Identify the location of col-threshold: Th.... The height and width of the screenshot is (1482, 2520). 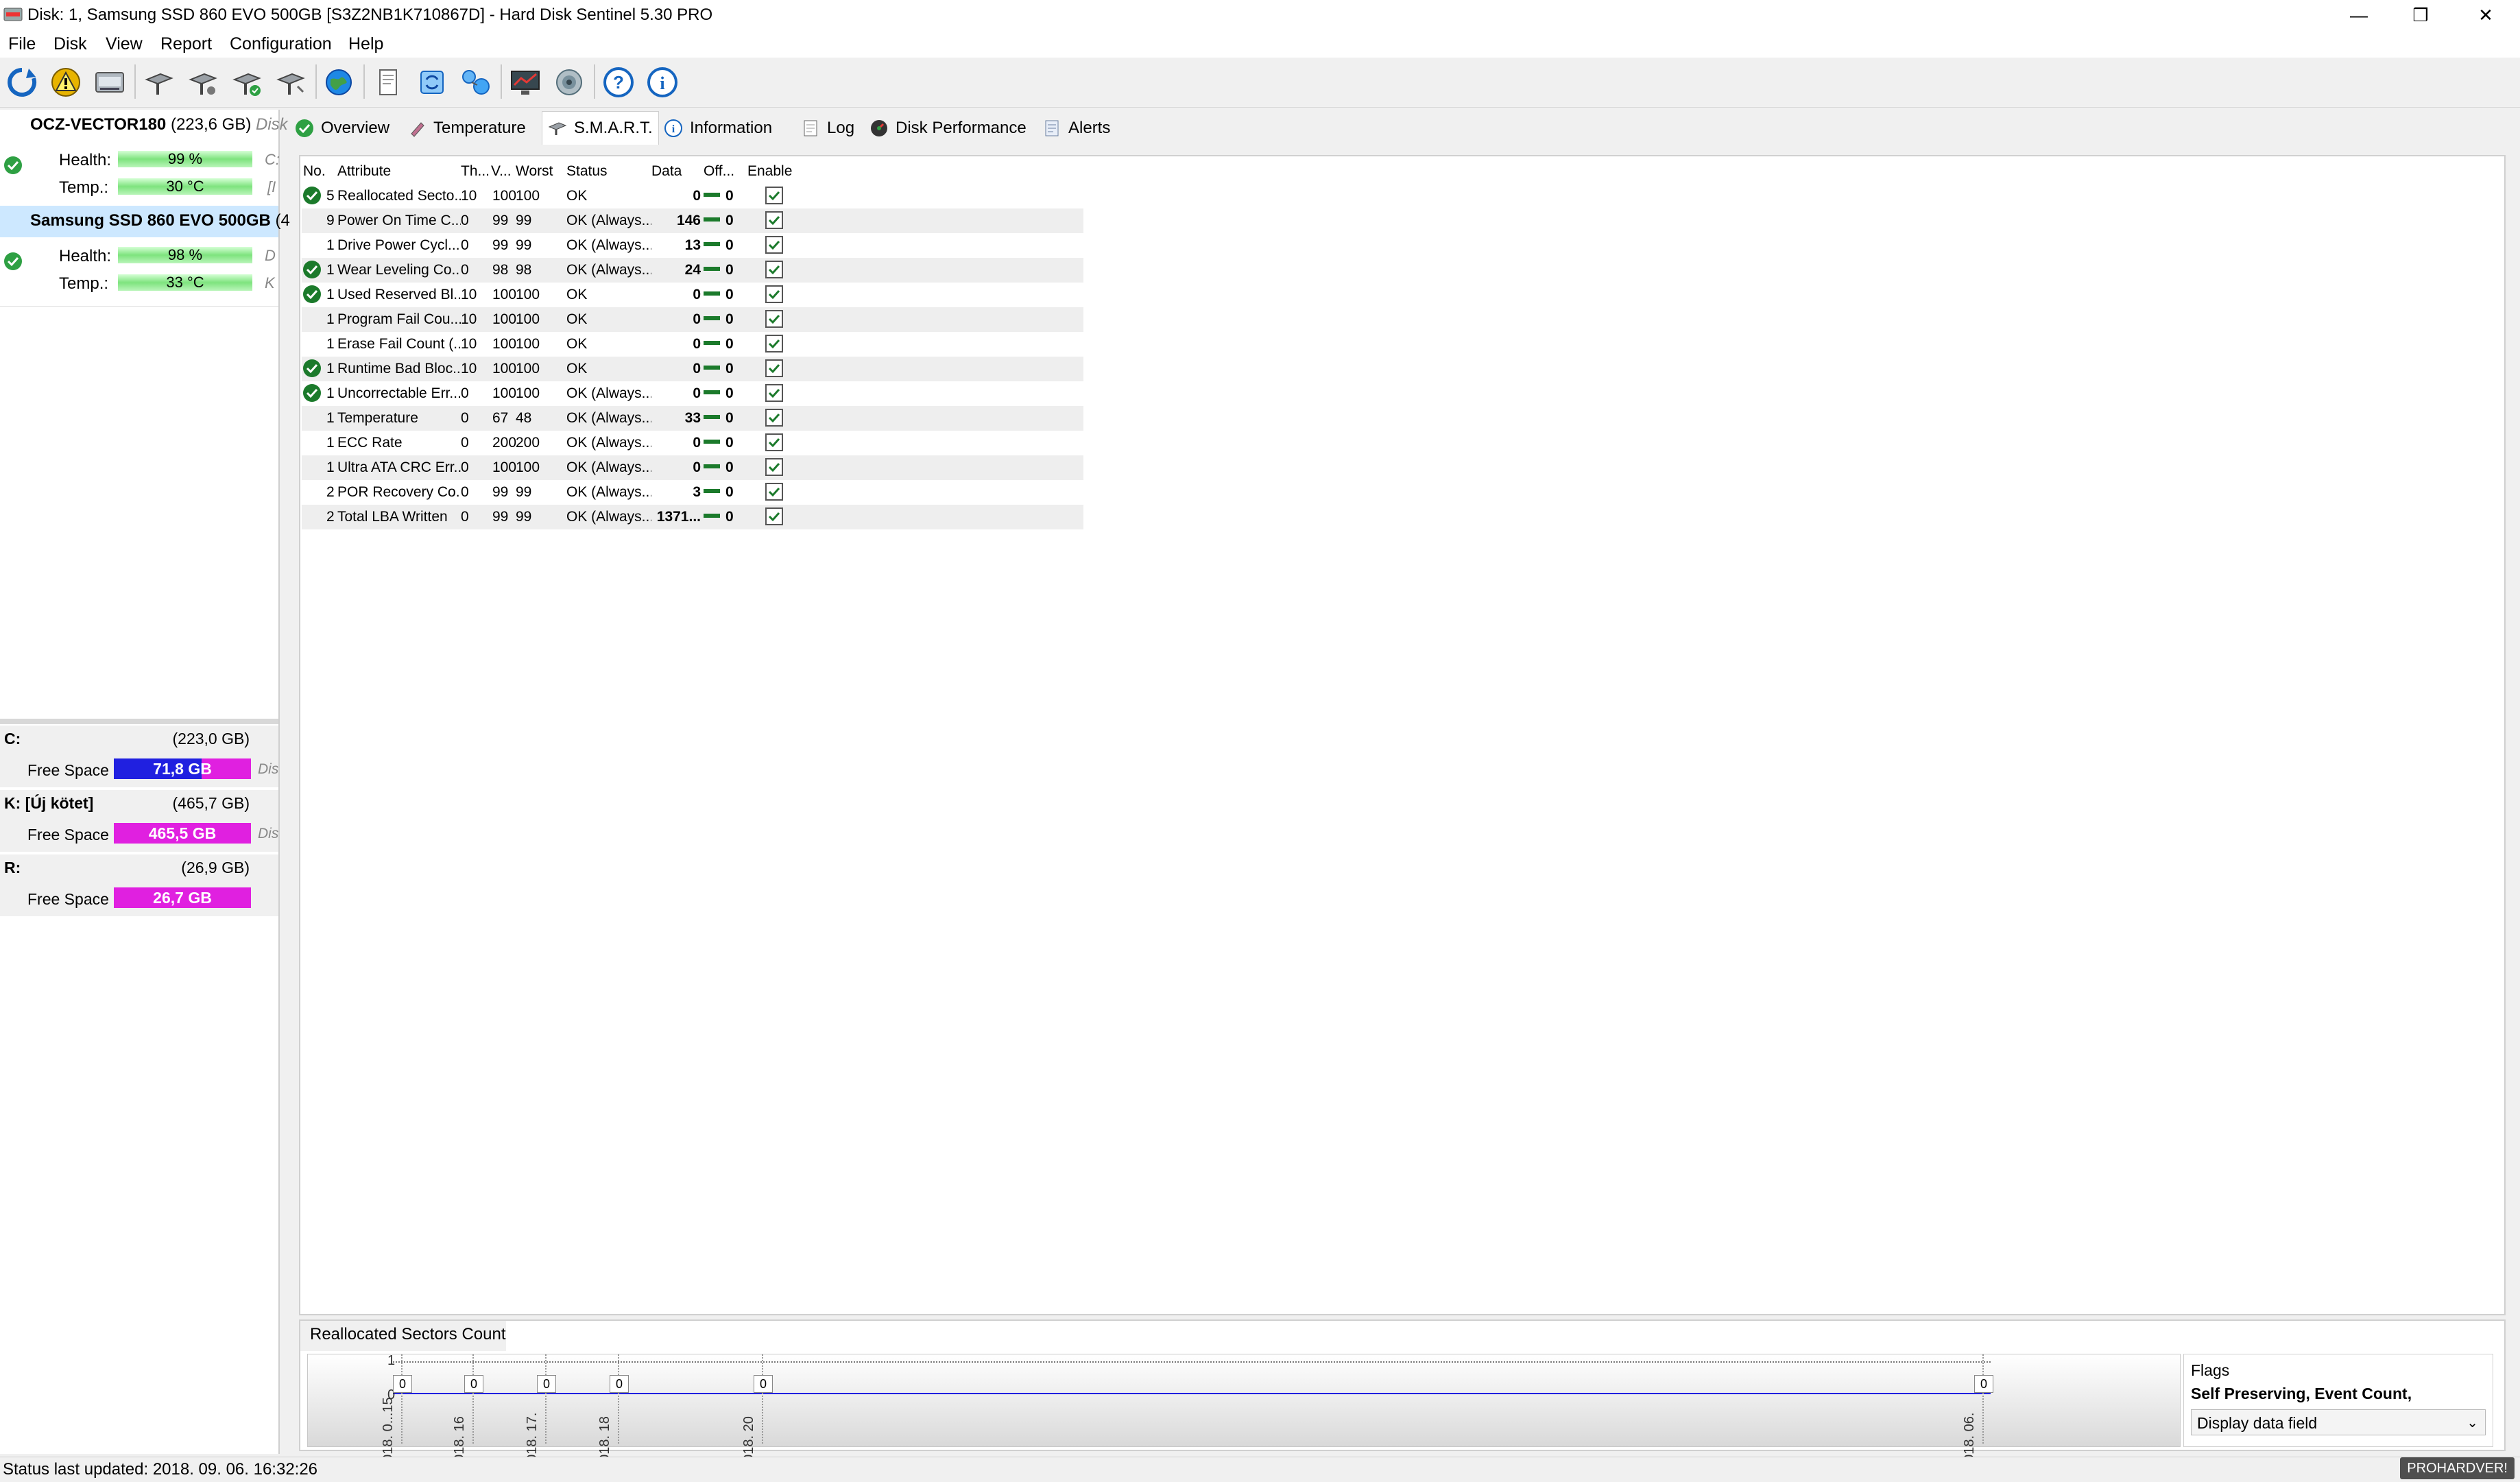
(475, 171).